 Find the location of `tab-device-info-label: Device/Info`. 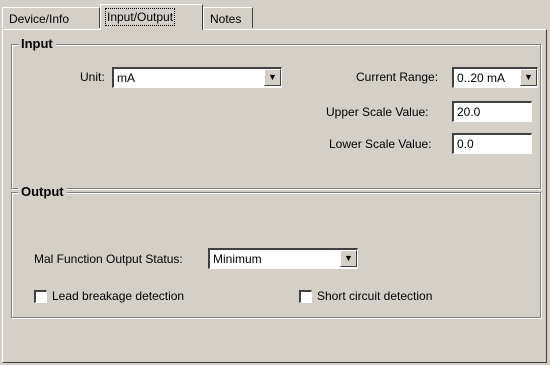

tab-device-info-label: Device/Info is located at coordinates (39, 19).